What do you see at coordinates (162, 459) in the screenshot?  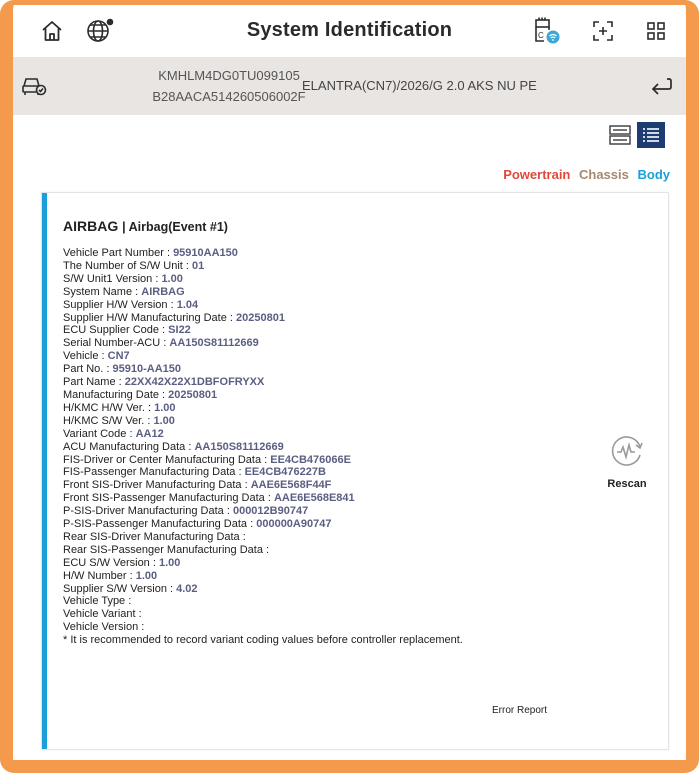 I see `info-label: FIS-Driver or Center Manufacturing Data` at bounding box center [162, 459].